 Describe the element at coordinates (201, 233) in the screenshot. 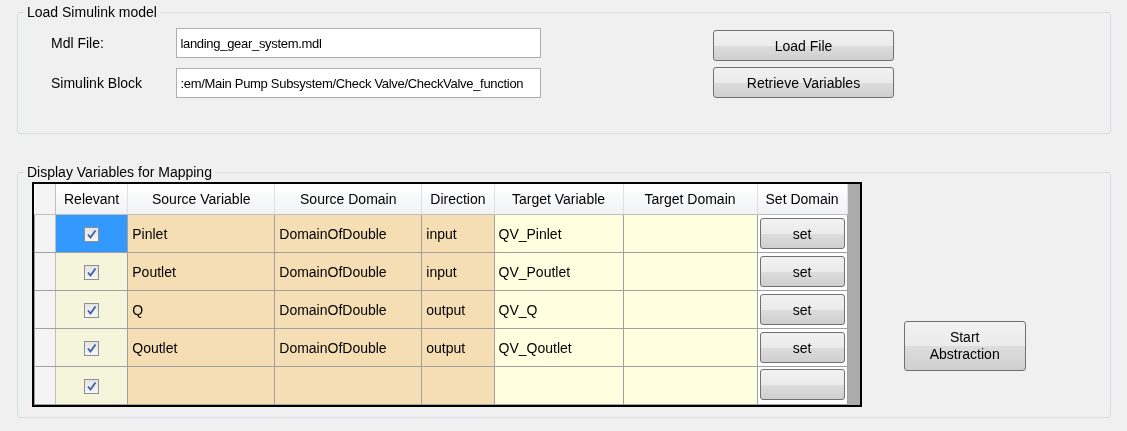

I see `table-cell: Pinlet` at that location.